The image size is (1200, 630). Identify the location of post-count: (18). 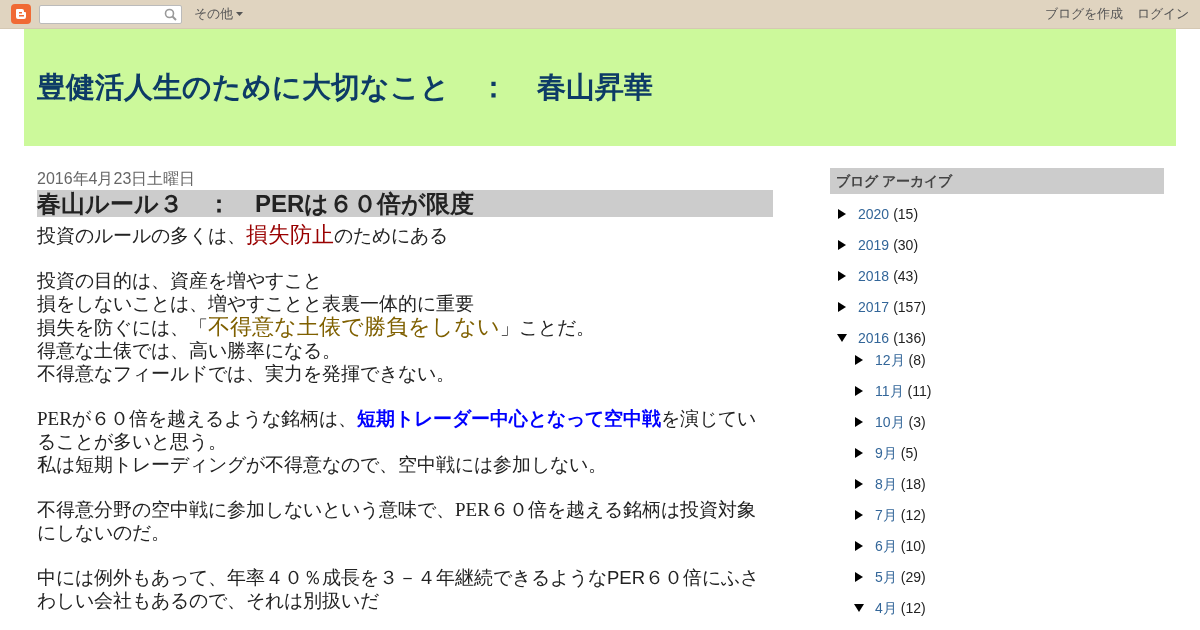
(913, 484).